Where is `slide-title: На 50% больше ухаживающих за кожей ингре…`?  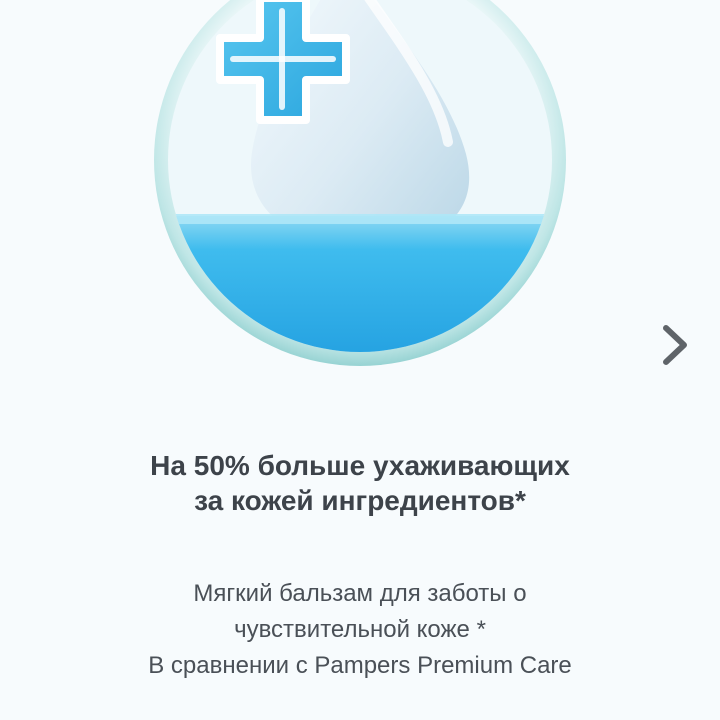
slide-title: На 50% больше ухаживающих за кожей ингре… is located at coordinates (360, 483).